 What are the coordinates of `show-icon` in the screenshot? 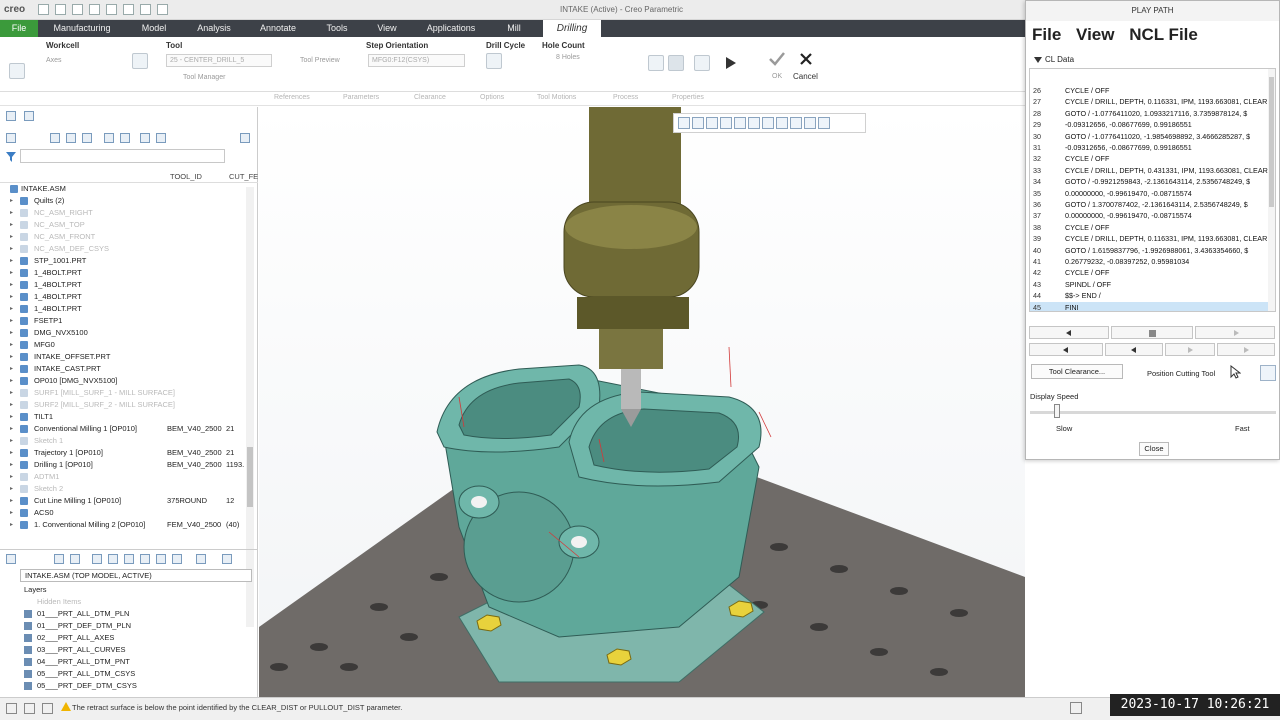 It's located at (145, 138).